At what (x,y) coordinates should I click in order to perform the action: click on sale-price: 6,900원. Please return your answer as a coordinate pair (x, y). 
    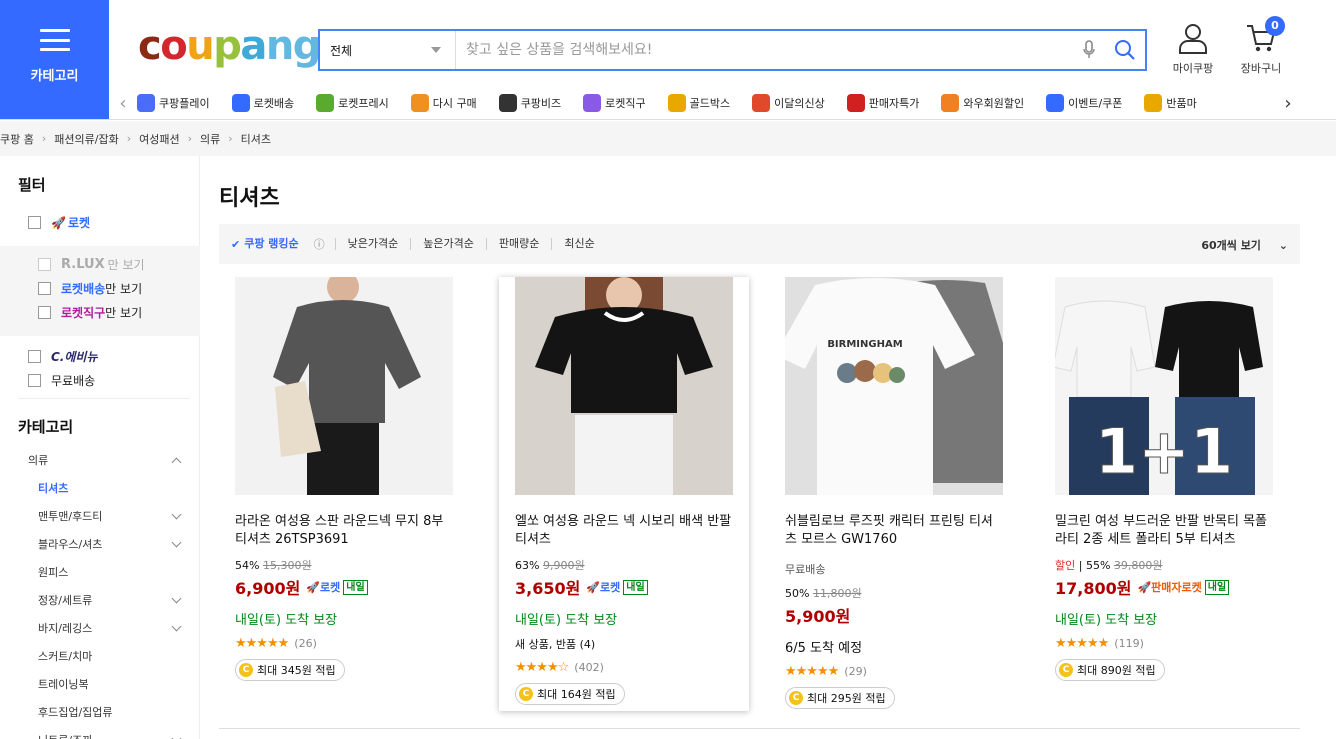
    Looking at the image, I should click on (268, 588).